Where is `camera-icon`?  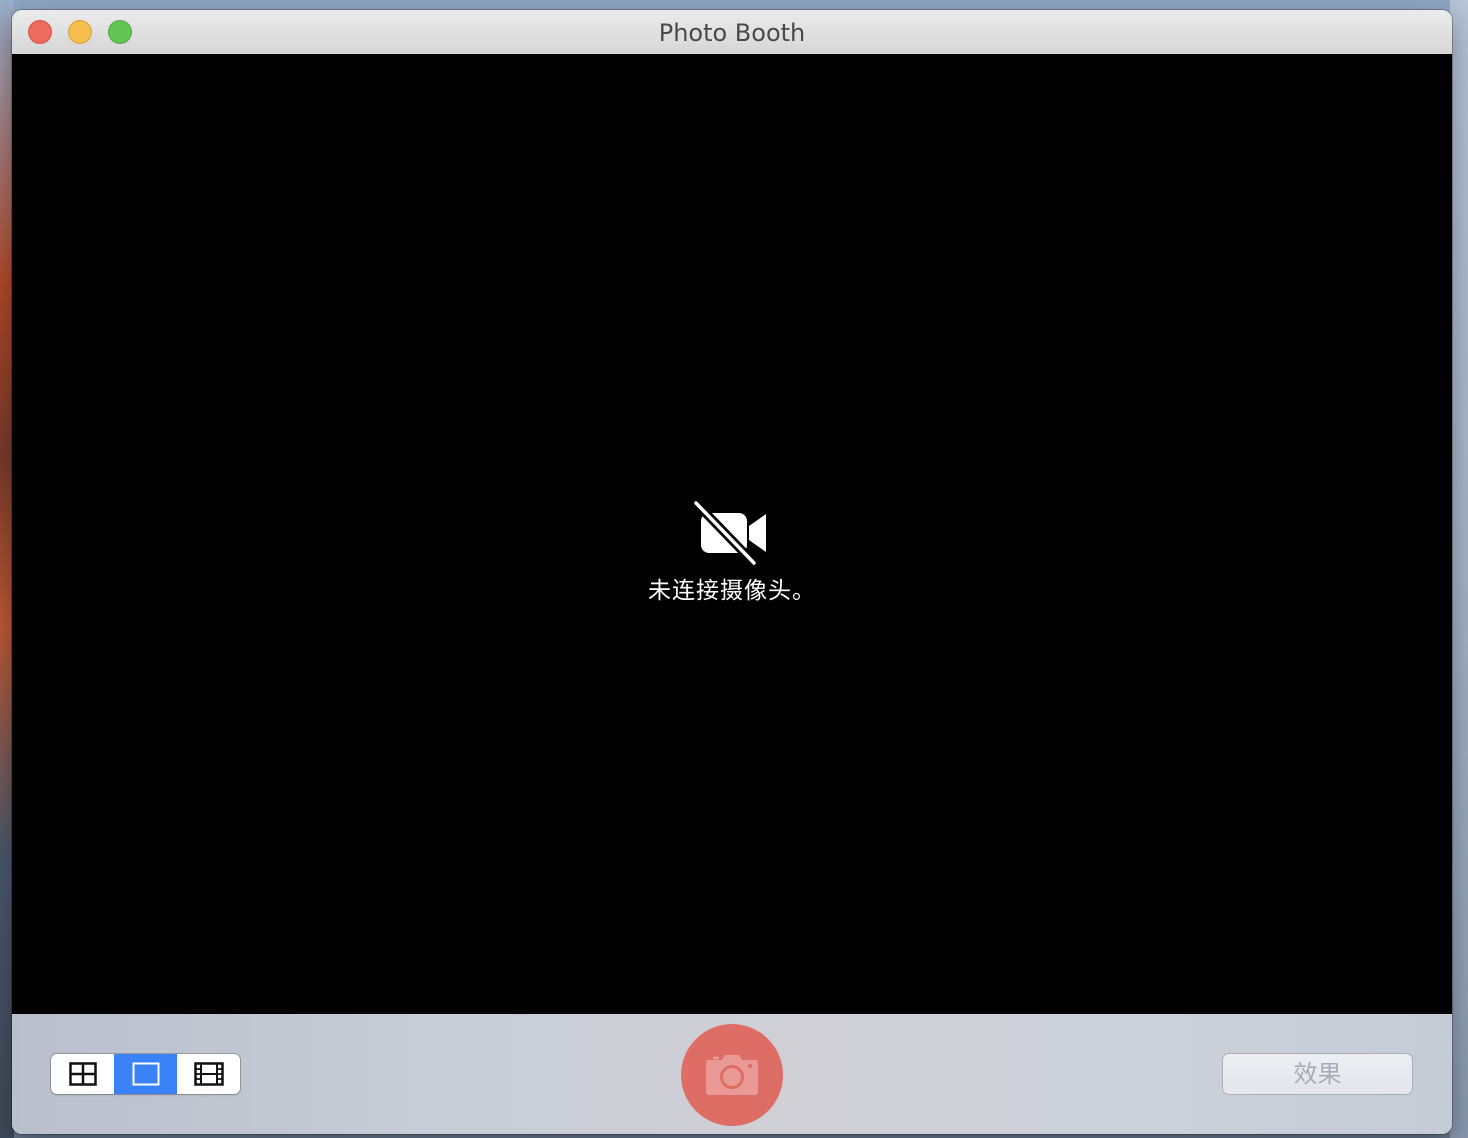 camera-icon is located at coordinates (732, 1075).